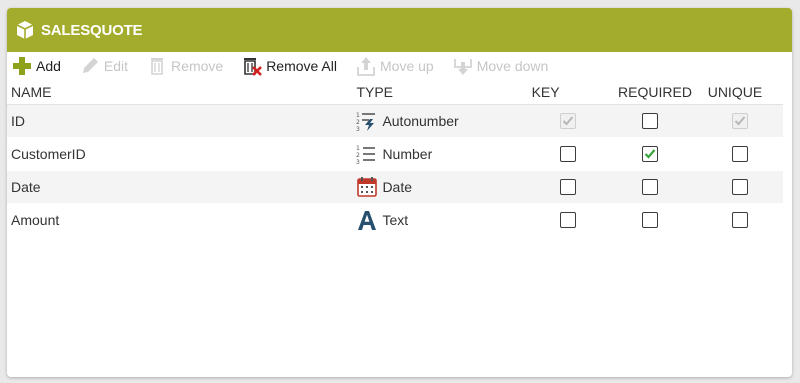 The height and width of the screenshot is (383, 800). I want to click on move-up-button: Move up, so click(394, 66).